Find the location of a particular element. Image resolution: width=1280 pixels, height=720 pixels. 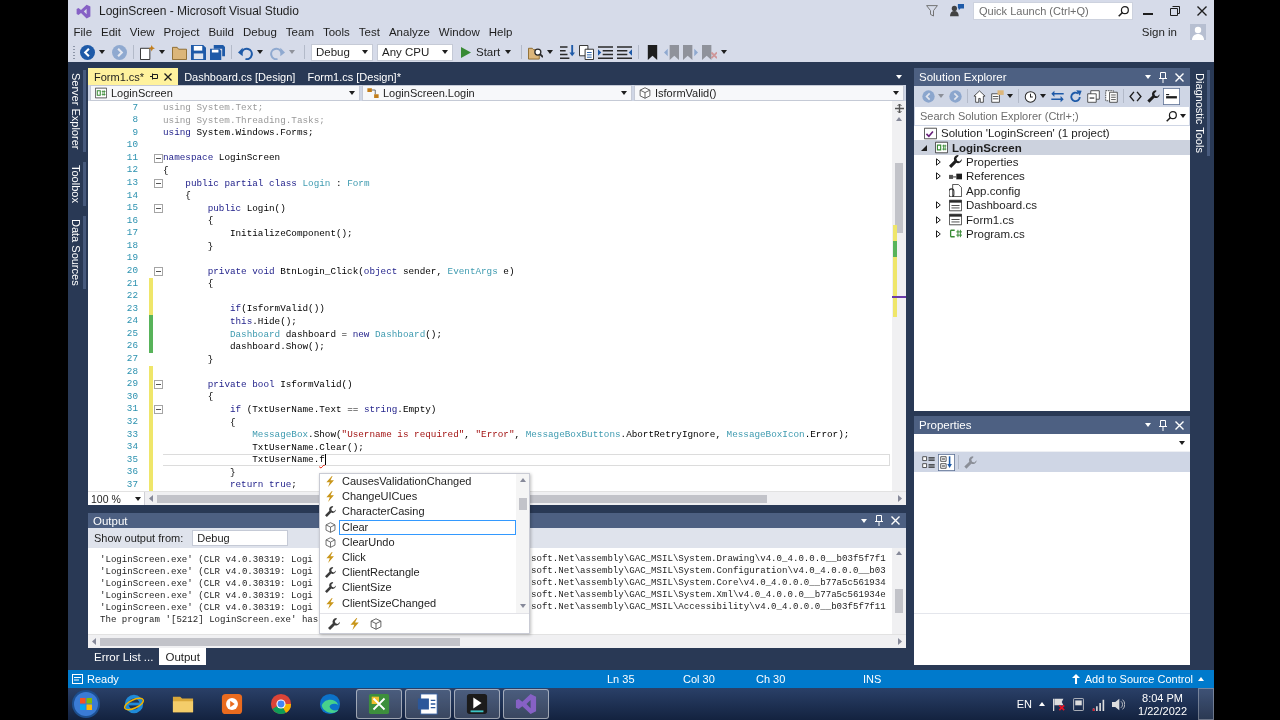

side-tab: Diagnostic Tools is located at coordinates (1202, 113).